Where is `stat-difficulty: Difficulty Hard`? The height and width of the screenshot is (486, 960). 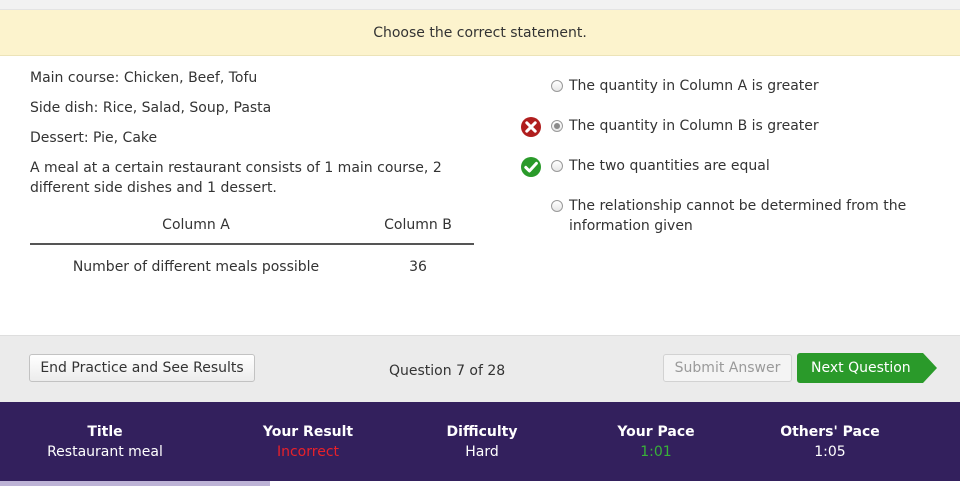 stat-difficulty: Difficulty Hard is located at coordinates (482, 442).